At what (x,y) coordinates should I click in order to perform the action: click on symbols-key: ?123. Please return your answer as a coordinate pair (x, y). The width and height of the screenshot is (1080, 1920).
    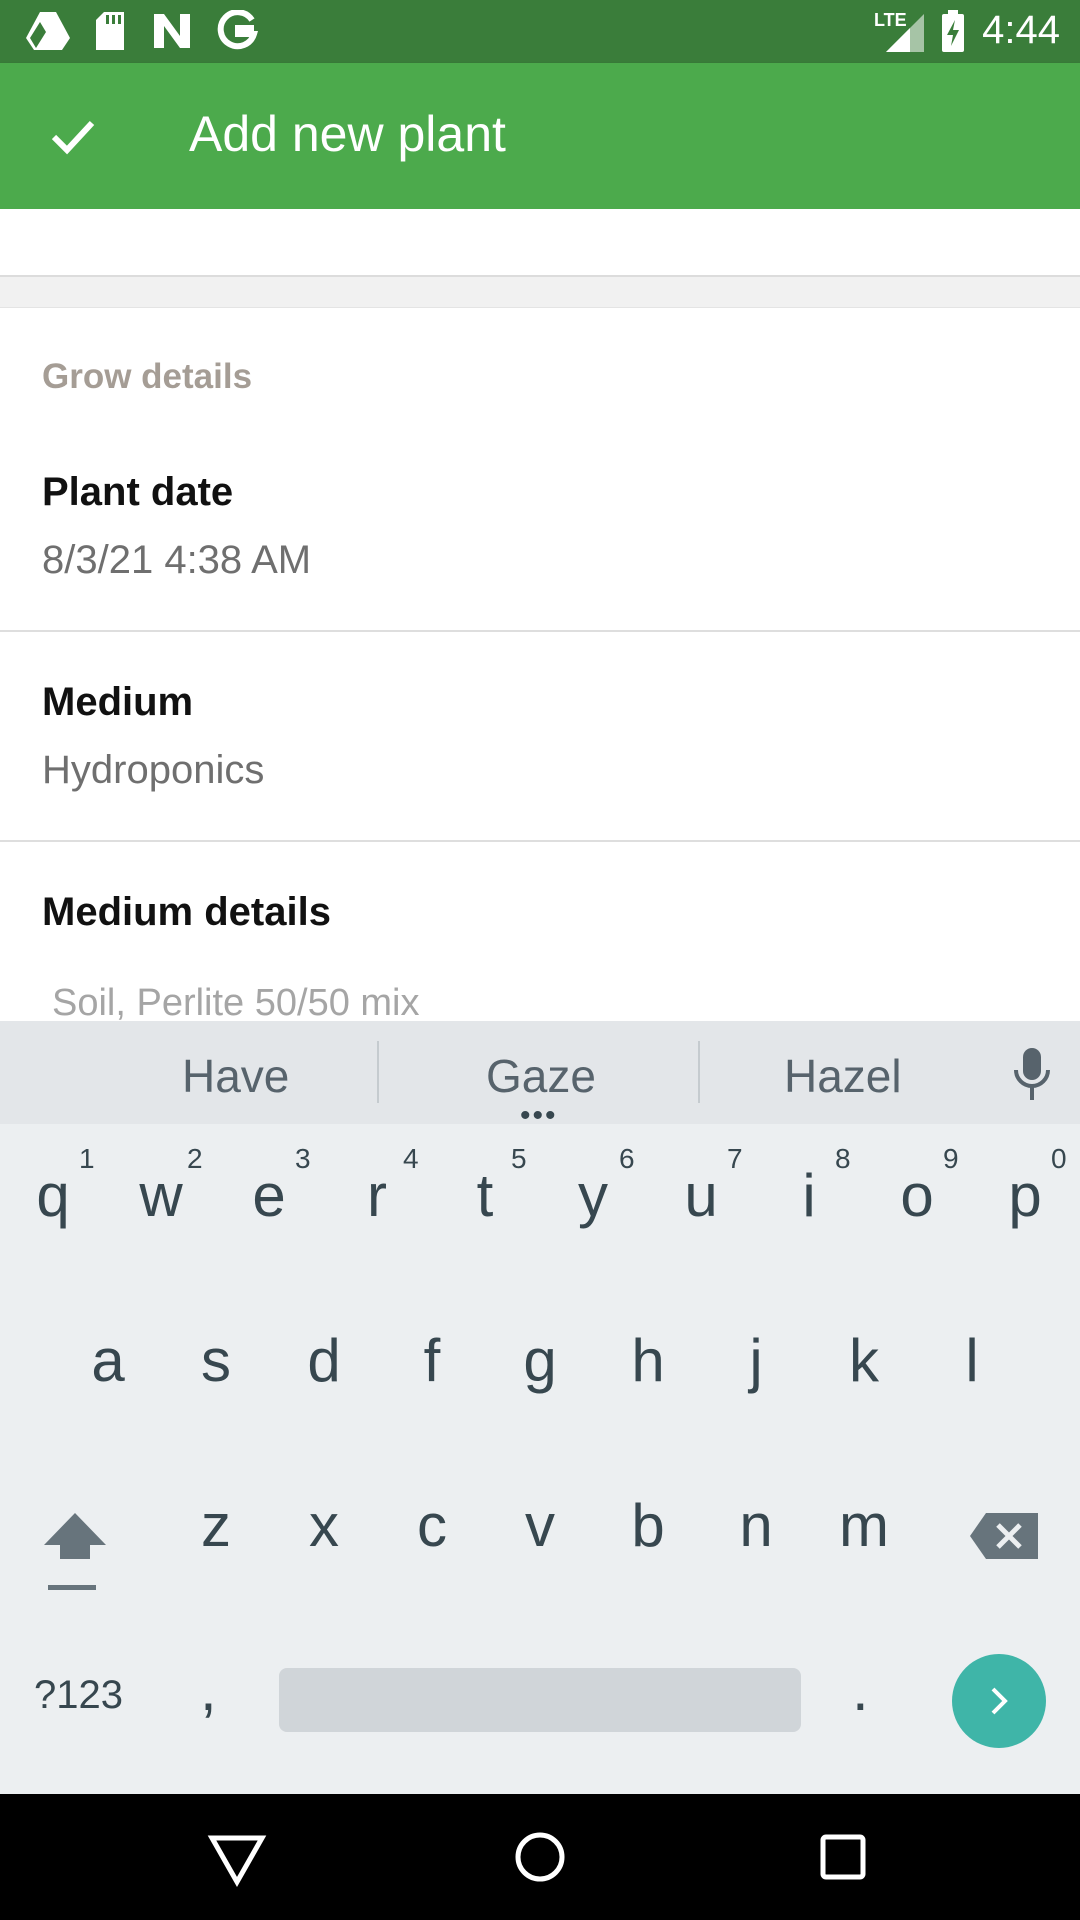
    Looking at the image, I should click on (78, 1695).